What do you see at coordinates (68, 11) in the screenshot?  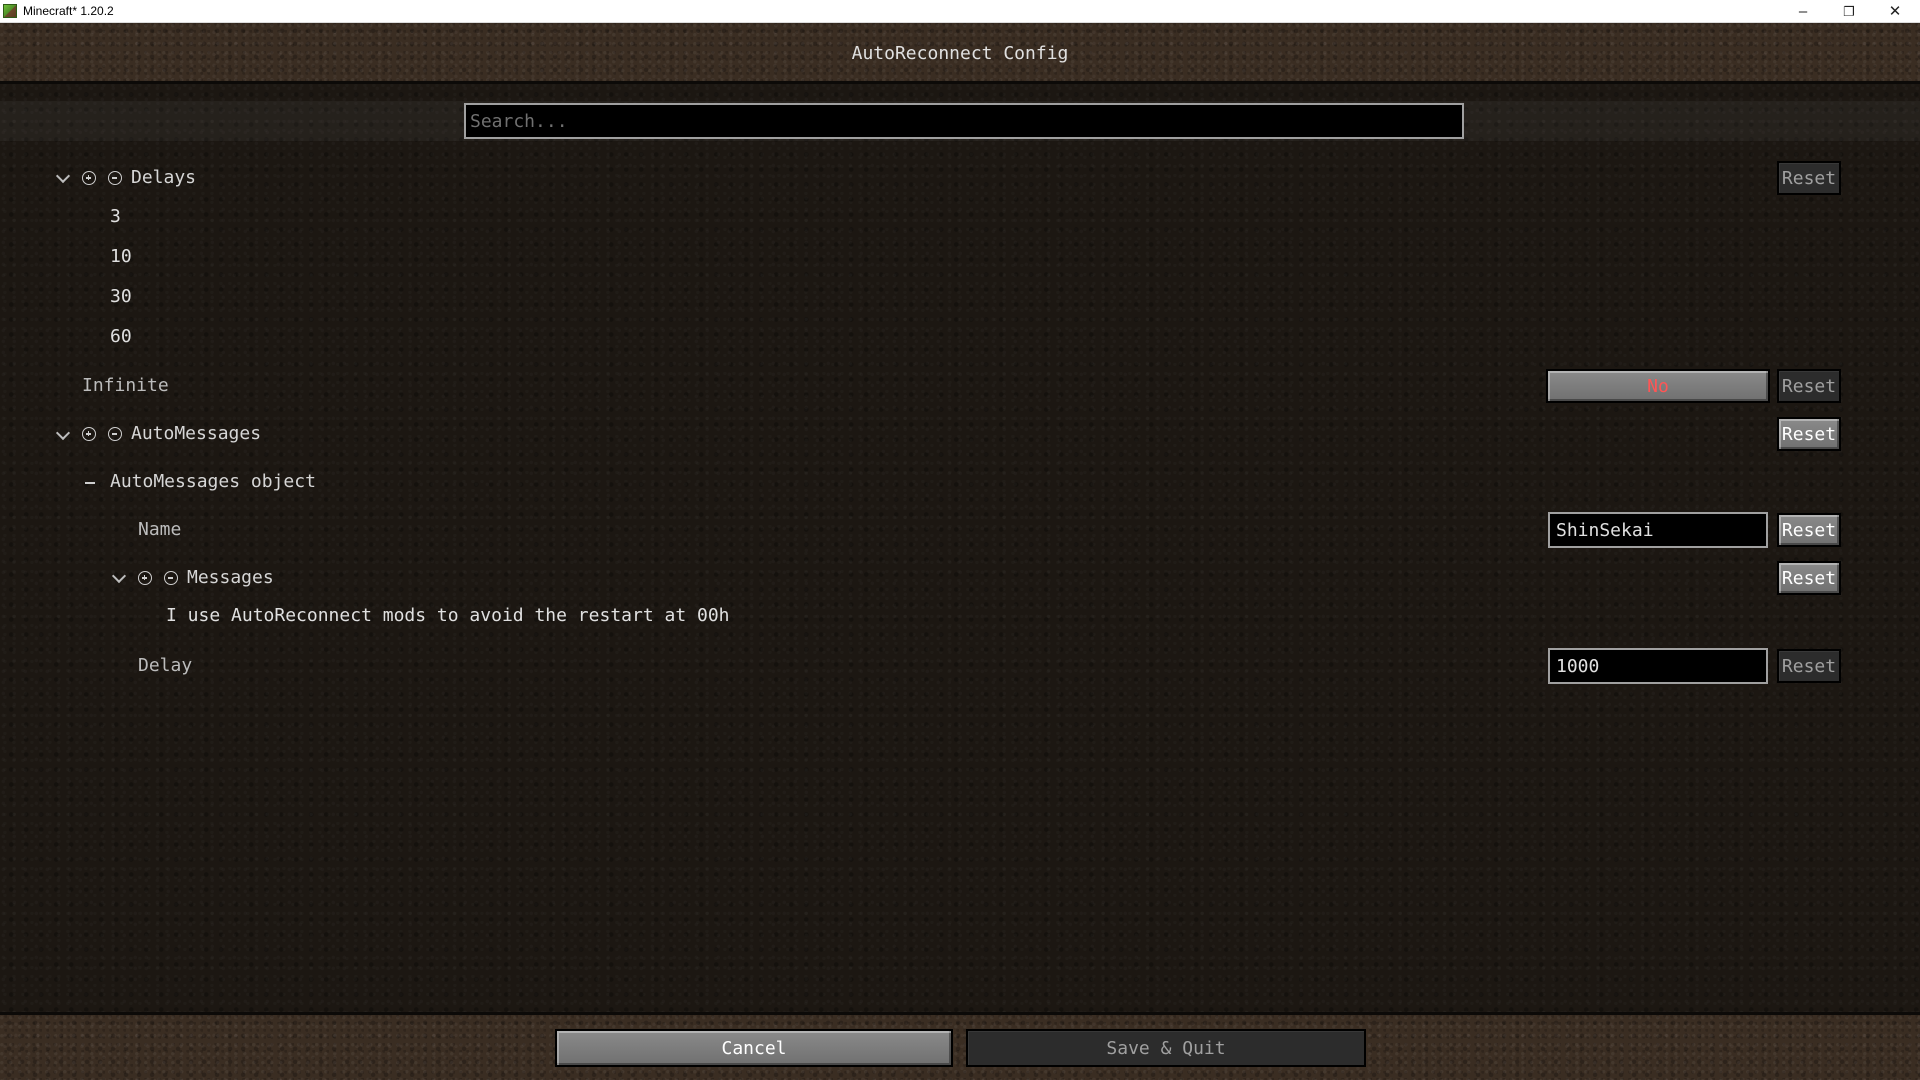 I see `window-title: Minecraft* 1.20.2` at bounding box center [68, 11].